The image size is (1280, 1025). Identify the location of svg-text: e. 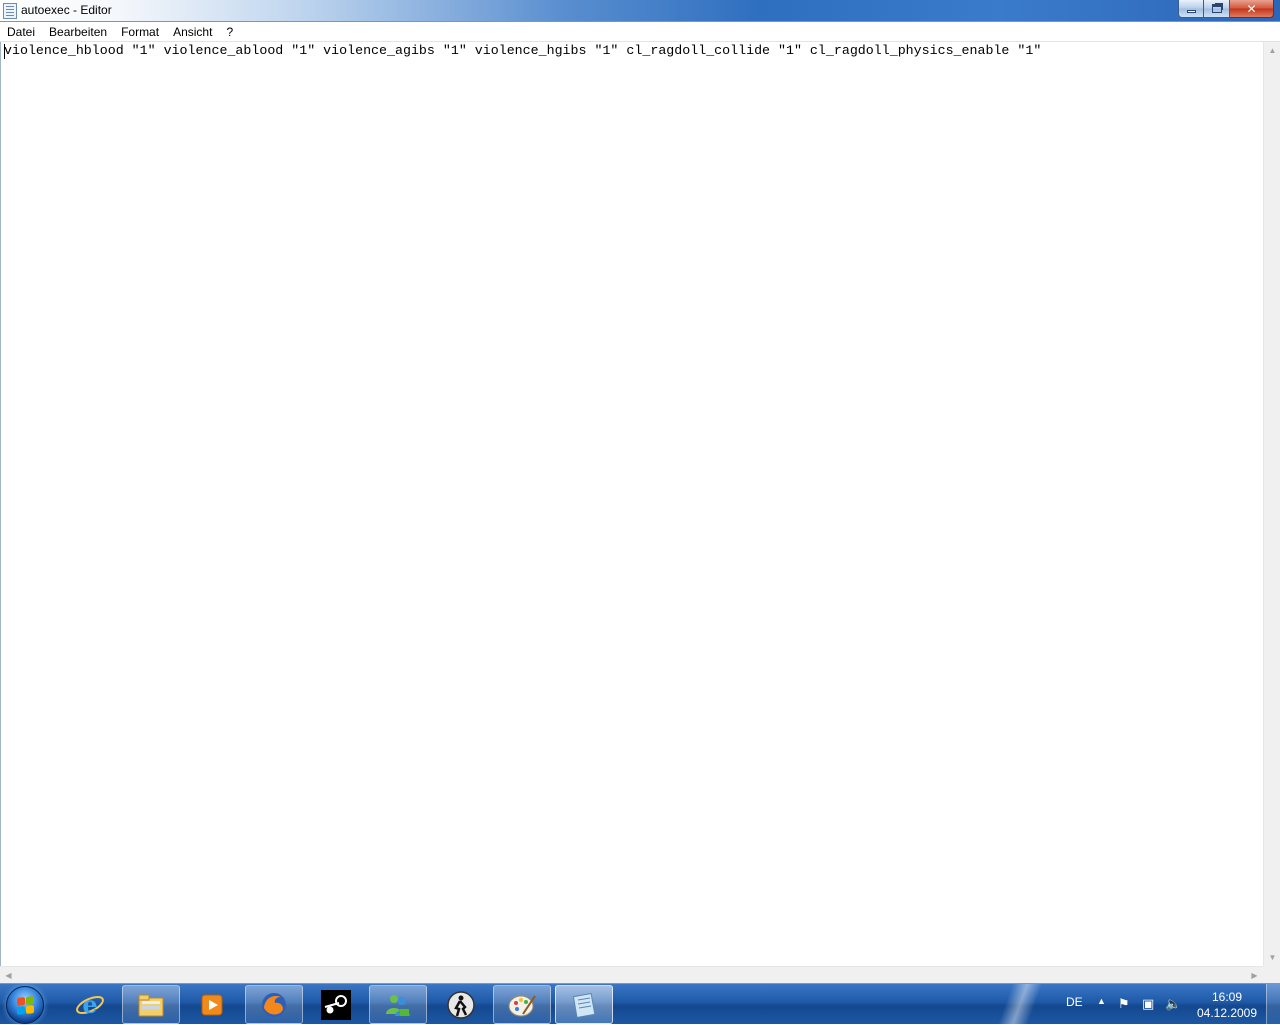
(89, 1004).